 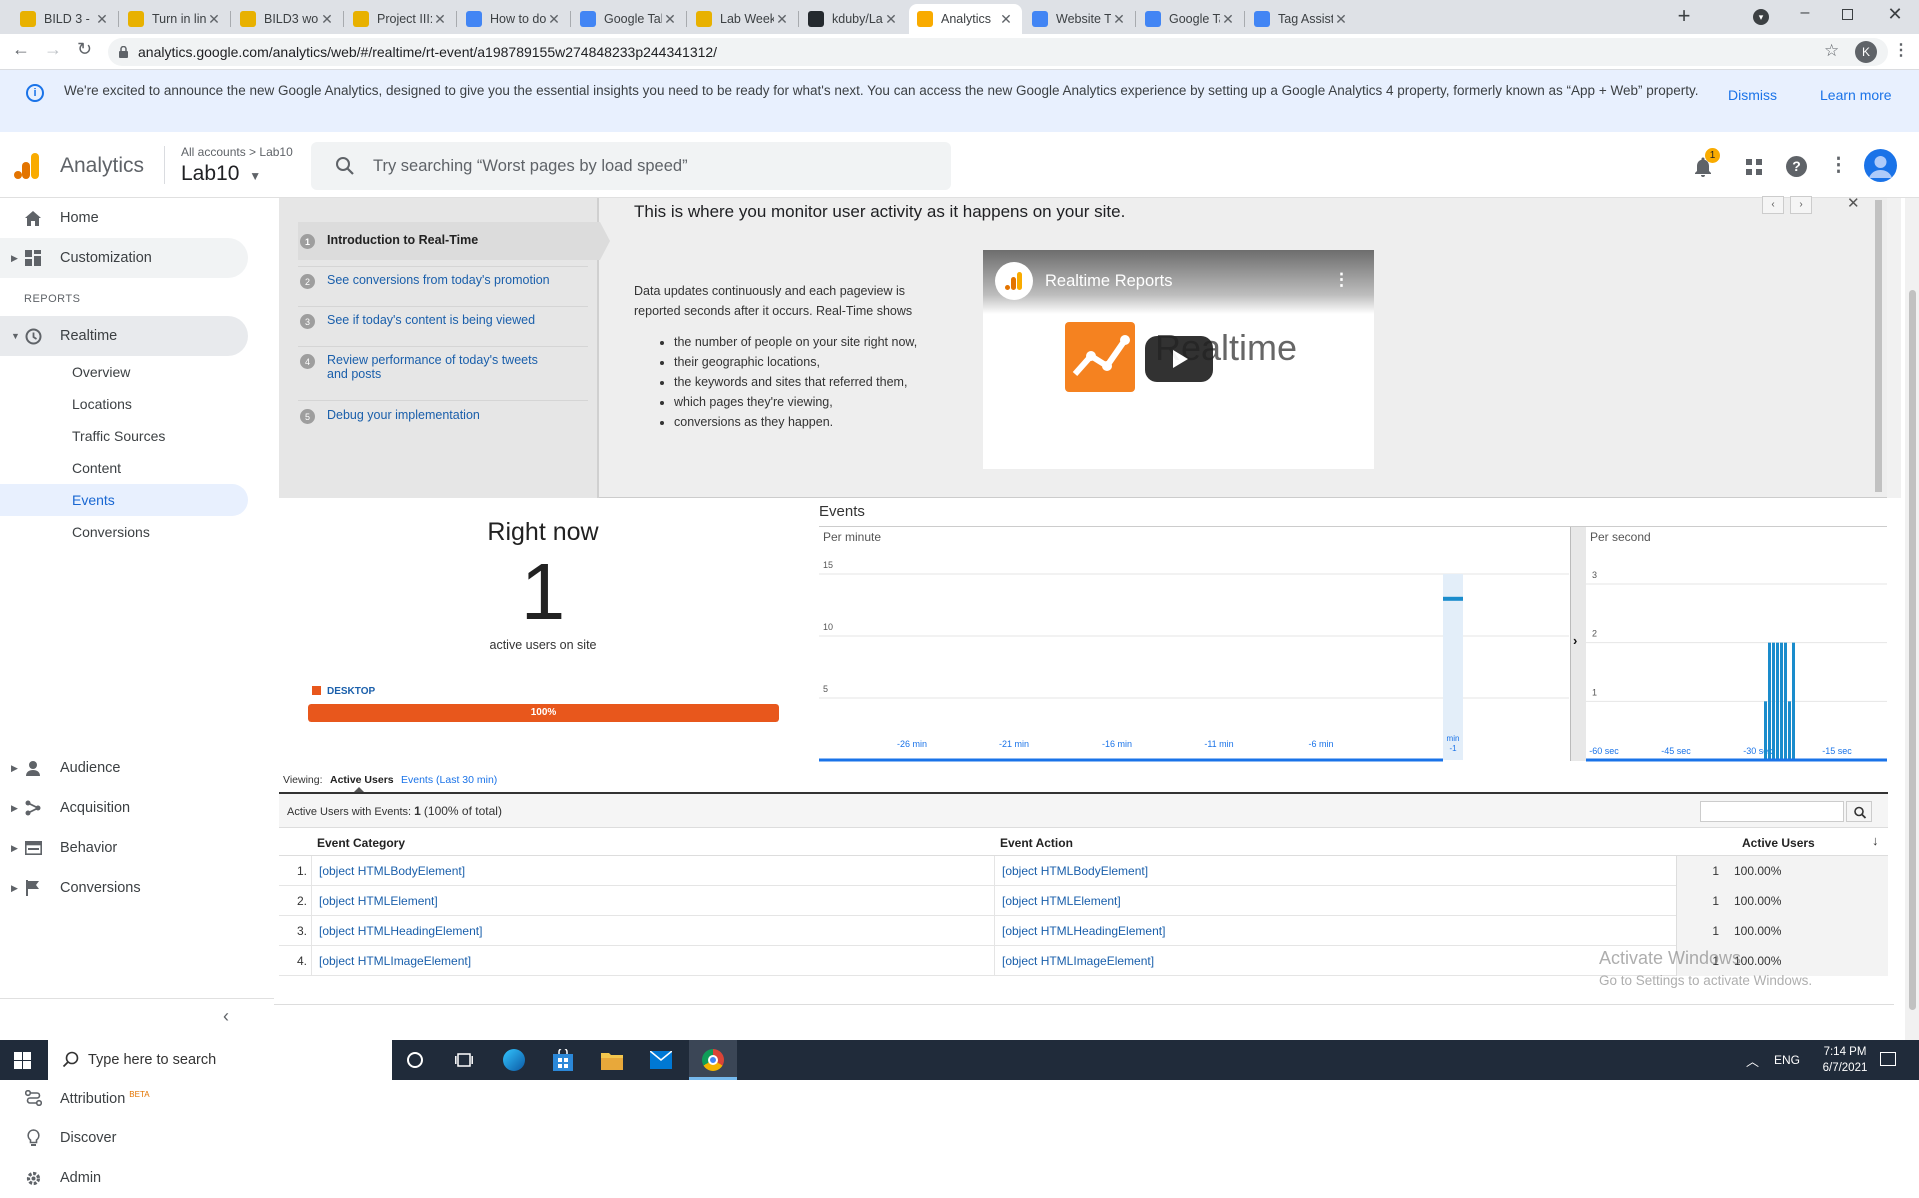 I want to click on browser-tab: Website Tag M✕, so click(x=1079, y=19).